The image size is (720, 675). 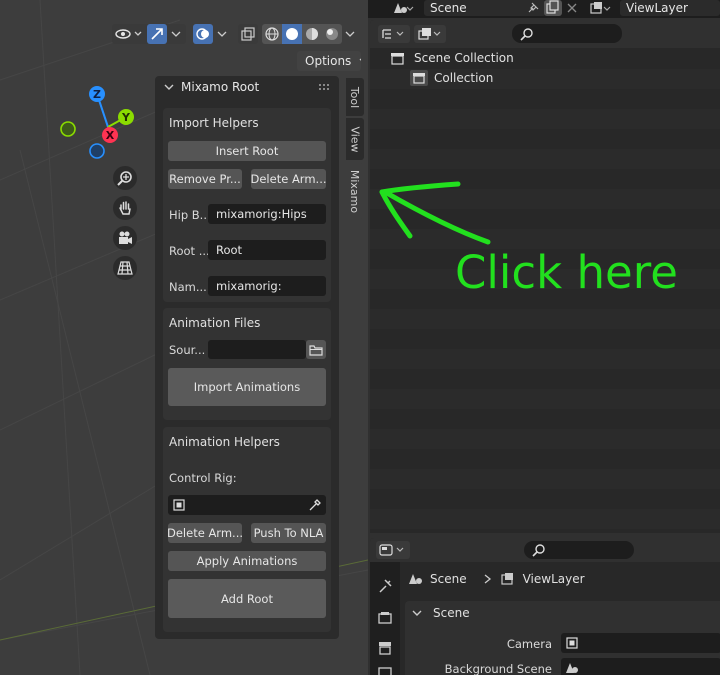 What do you see at coordinates (100, 122) in the screenshot?
I see `navigation-gizmo: Z Y X` at bounding box center [100, 122].